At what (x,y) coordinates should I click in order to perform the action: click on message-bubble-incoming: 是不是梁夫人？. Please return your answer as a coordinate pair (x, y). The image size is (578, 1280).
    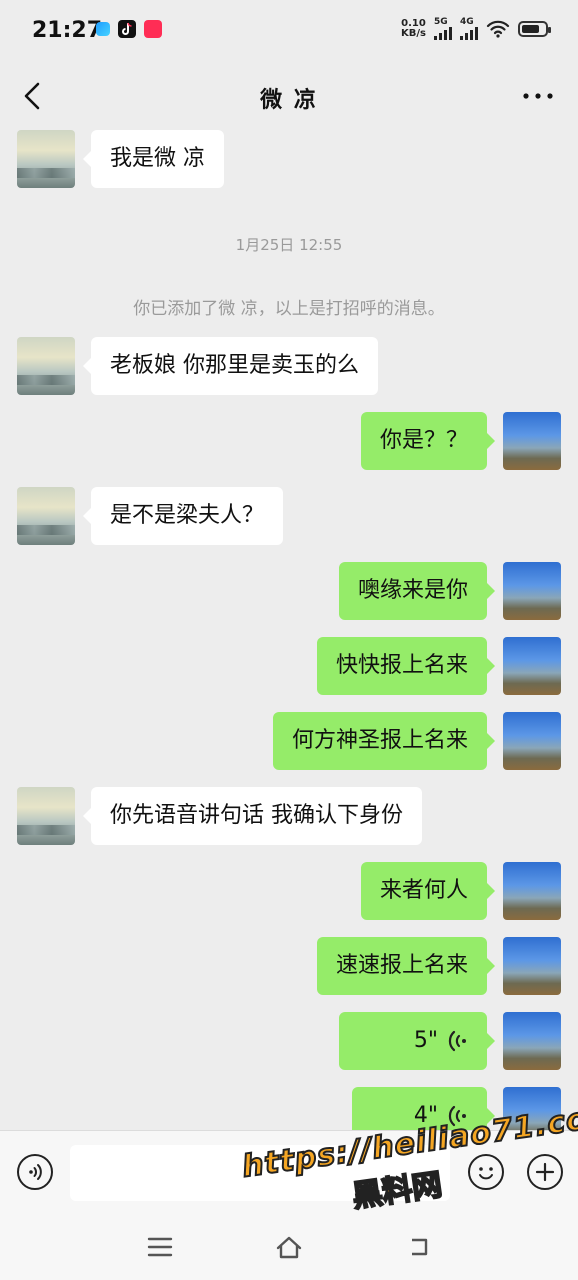
    Looking at the image, I should click on (183, 516).